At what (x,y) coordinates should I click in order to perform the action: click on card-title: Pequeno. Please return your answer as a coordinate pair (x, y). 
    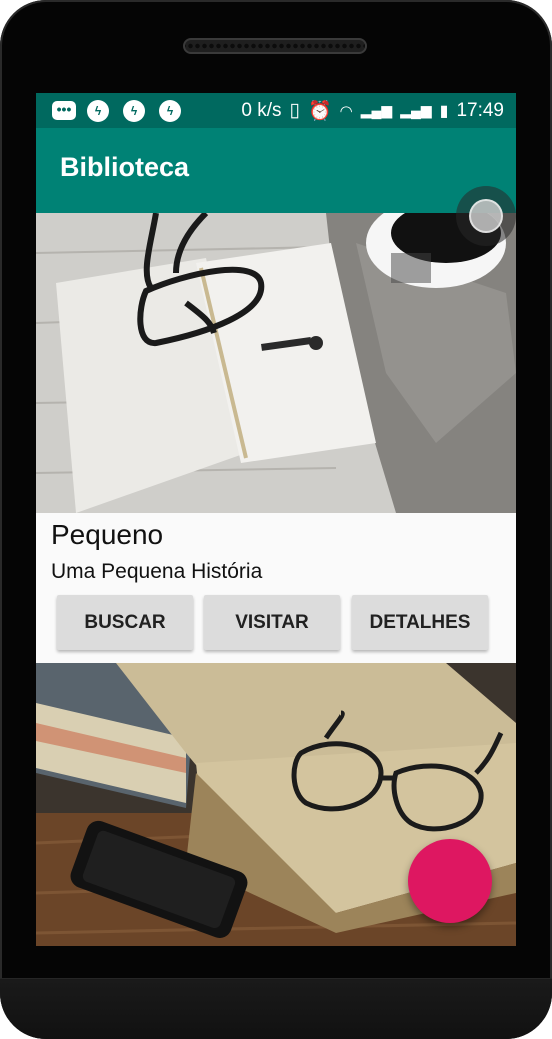
    Looking at the image, I should click on (107, 534).